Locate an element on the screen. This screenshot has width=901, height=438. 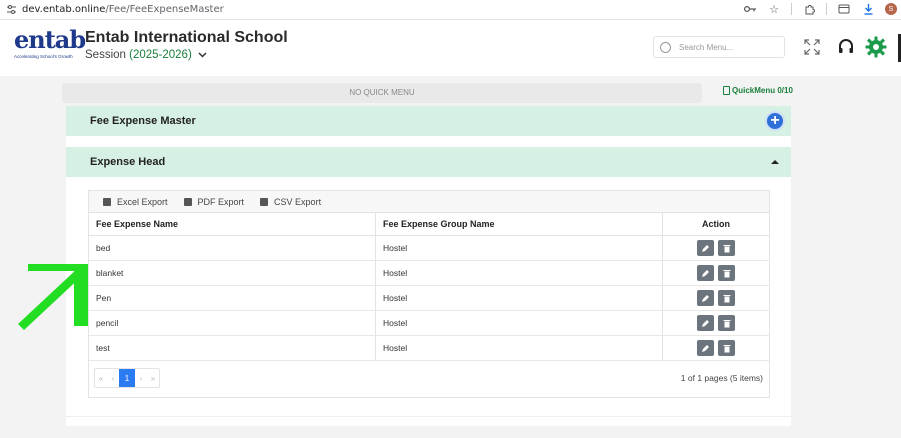
site-settings-icon is located at coordinates (11, 10).